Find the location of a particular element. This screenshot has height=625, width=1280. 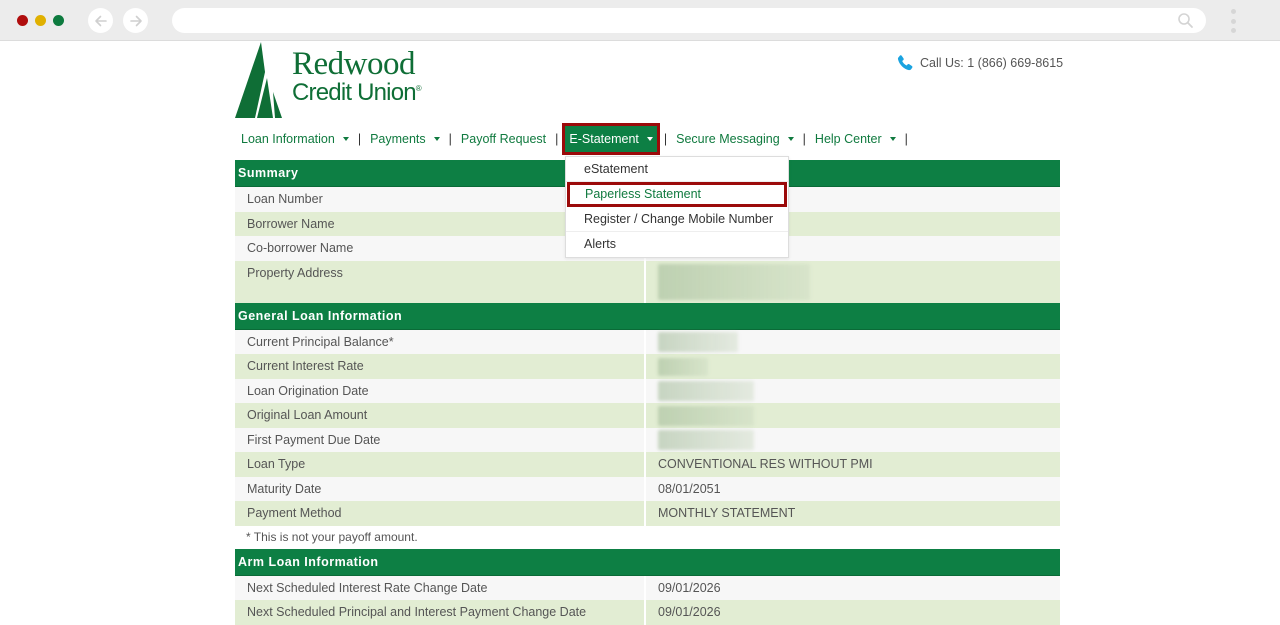

call-us-text: Call Us: 1 (866) 669-8615 is located at coordinates (992, 63).